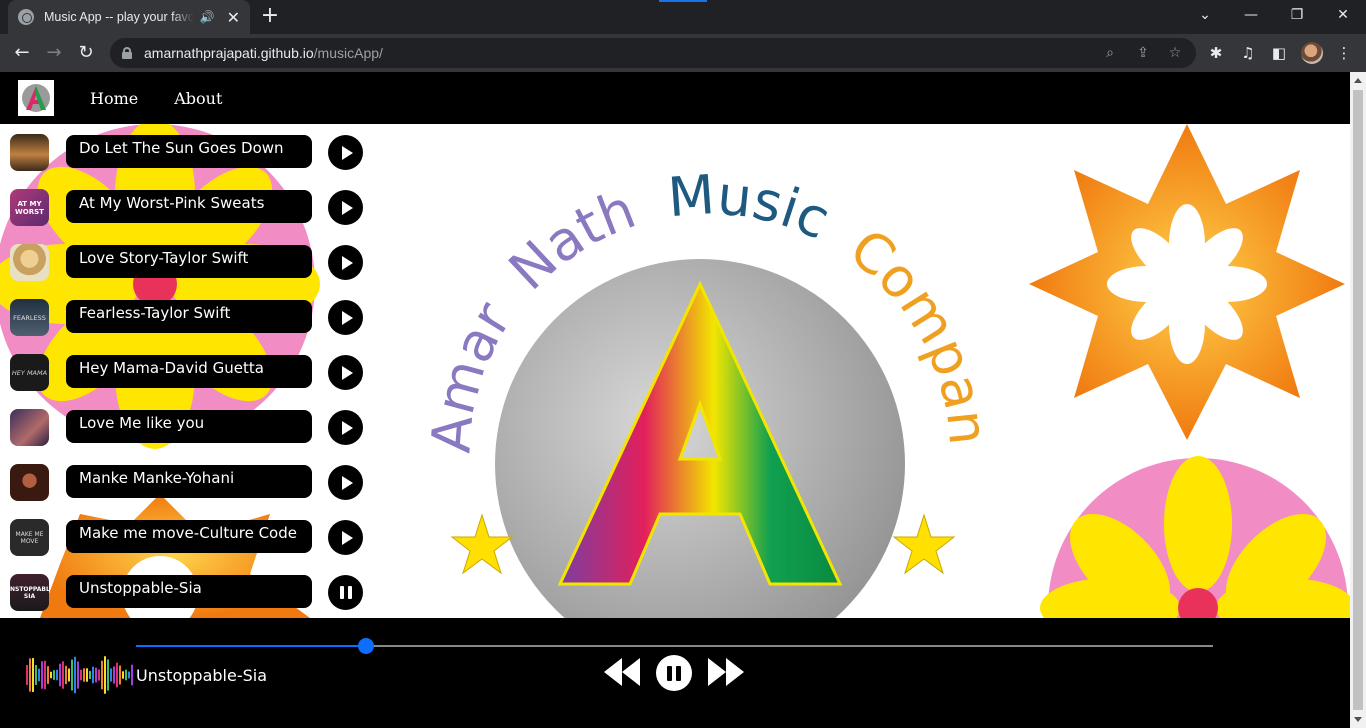 This screenshot has height=728, width=1366. What do you see at coordinates (1205, 15) in the screenshot?
I see `tab-search-icon: ⌄` at bounding box center [1205, 15].